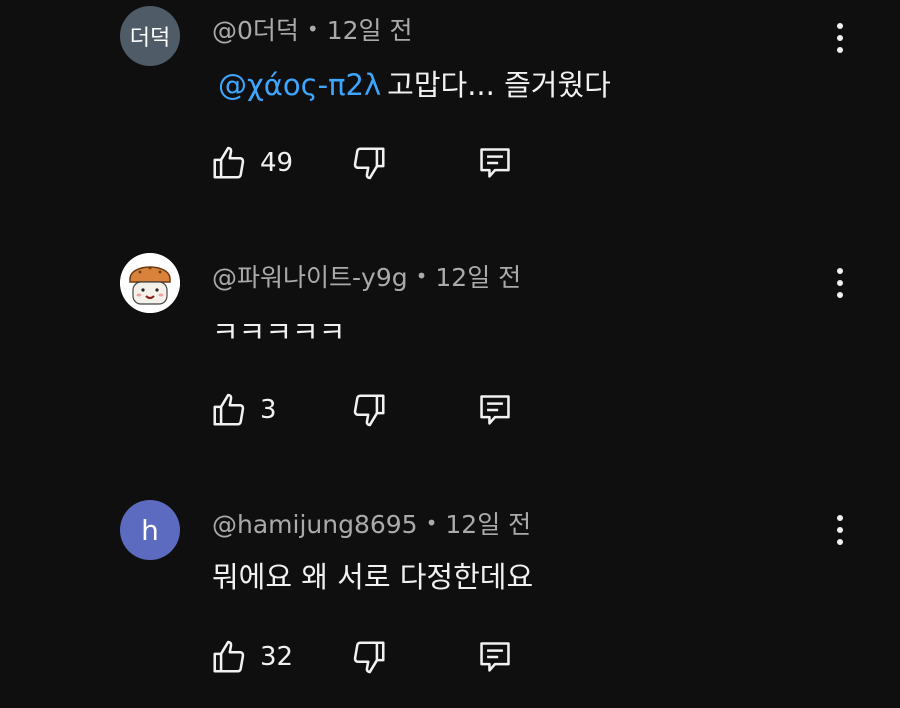 The height and width of the screenshot is (708, 900). I want to click on like-count: 32, so click(277, 657).